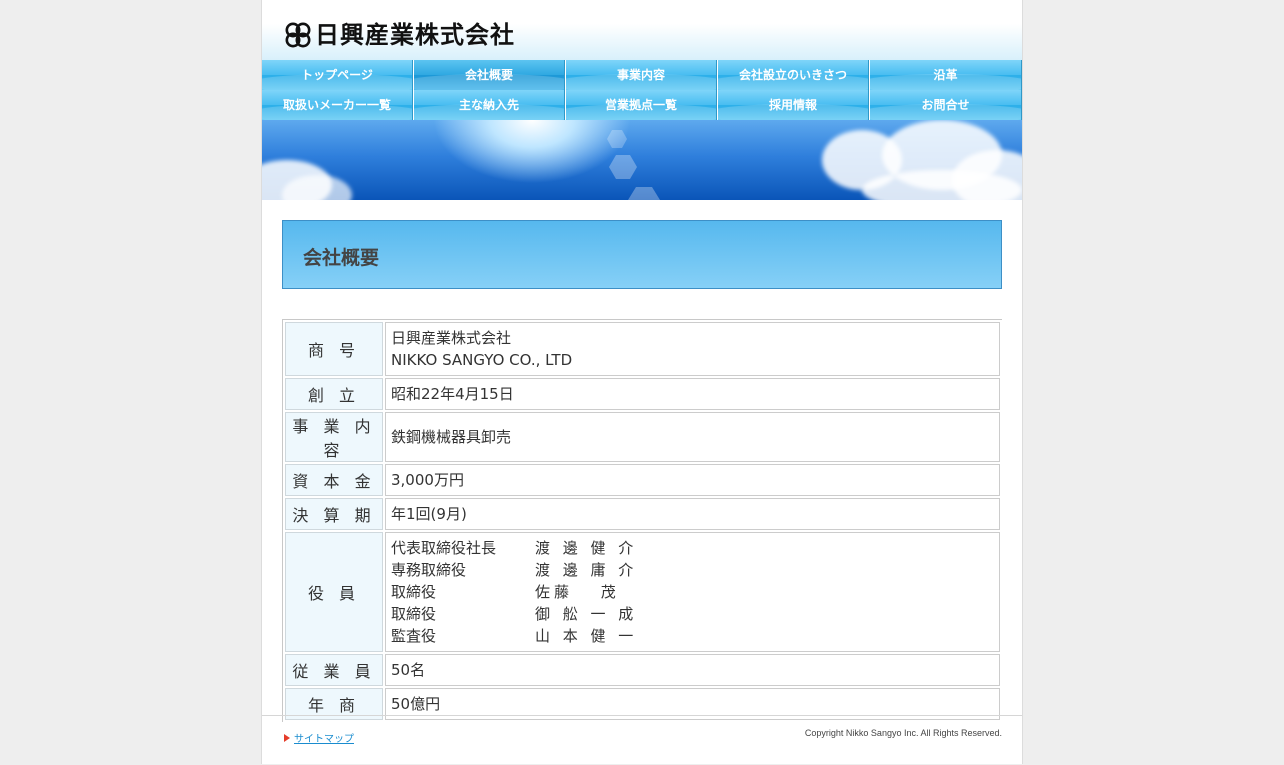 The image size is (1284, 765). What do you see at coordinates (642, 254) in the screenshot?
I see `page-heading: 会社概要` at bounding box center [642, 254].